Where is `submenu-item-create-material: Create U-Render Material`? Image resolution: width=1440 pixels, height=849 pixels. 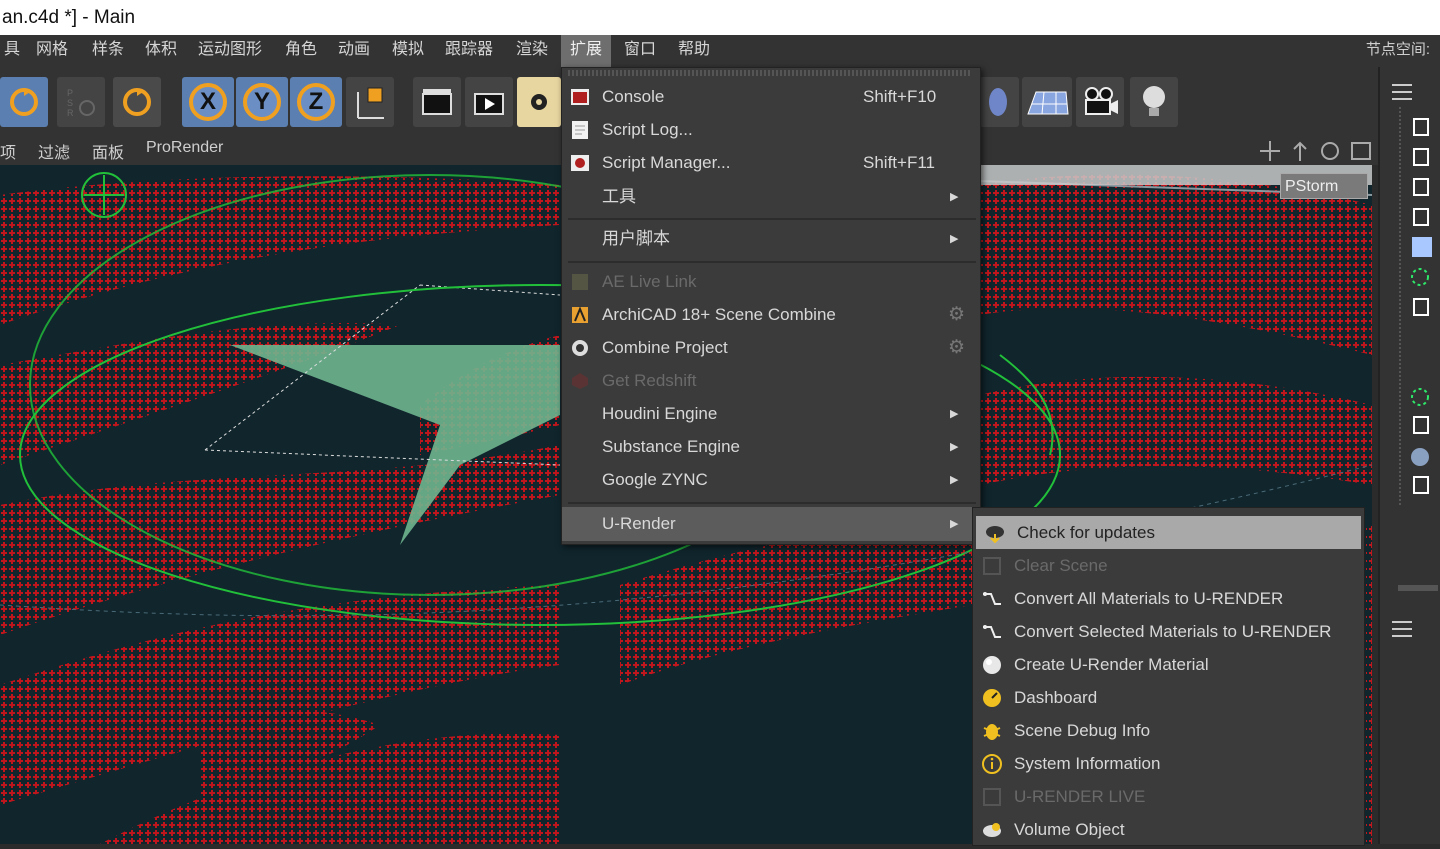 submenu-item-create-material: Create U-Render Material is located at coordinates (1168, 664).